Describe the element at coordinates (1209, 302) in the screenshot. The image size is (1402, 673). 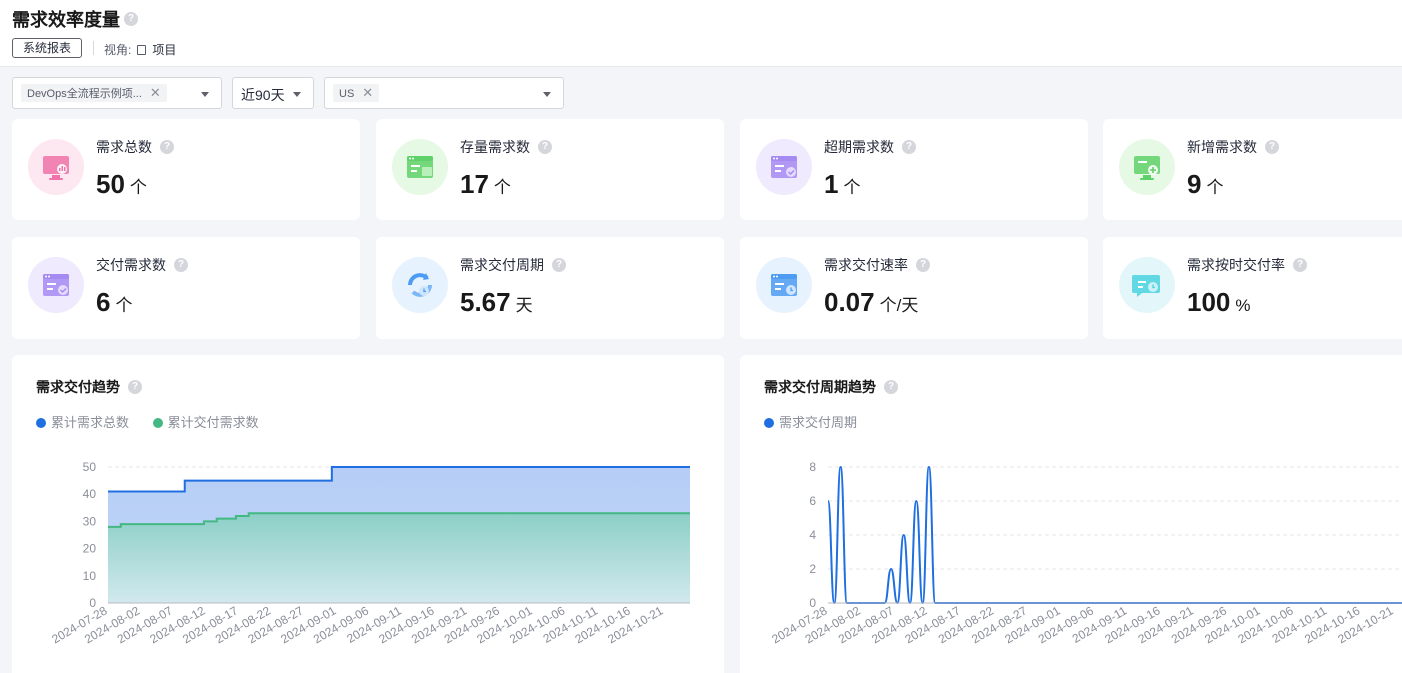
I see `metric-number: 100` at that location.